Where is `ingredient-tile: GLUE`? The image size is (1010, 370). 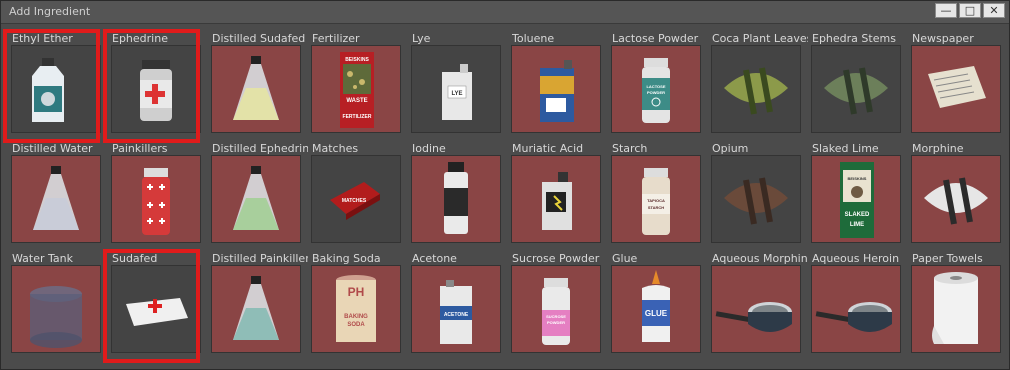
ingredient-tile: GLUE is located at coordinates (656, 309).